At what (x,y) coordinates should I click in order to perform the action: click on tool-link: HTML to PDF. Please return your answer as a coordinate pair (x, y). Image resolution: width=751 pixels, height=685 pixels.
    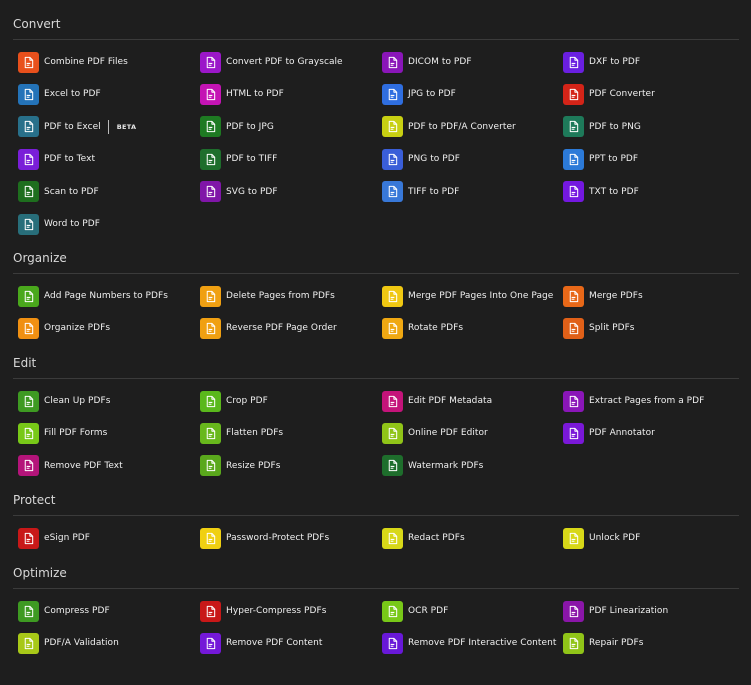
    Looking at the image, I should click on (242, 94).